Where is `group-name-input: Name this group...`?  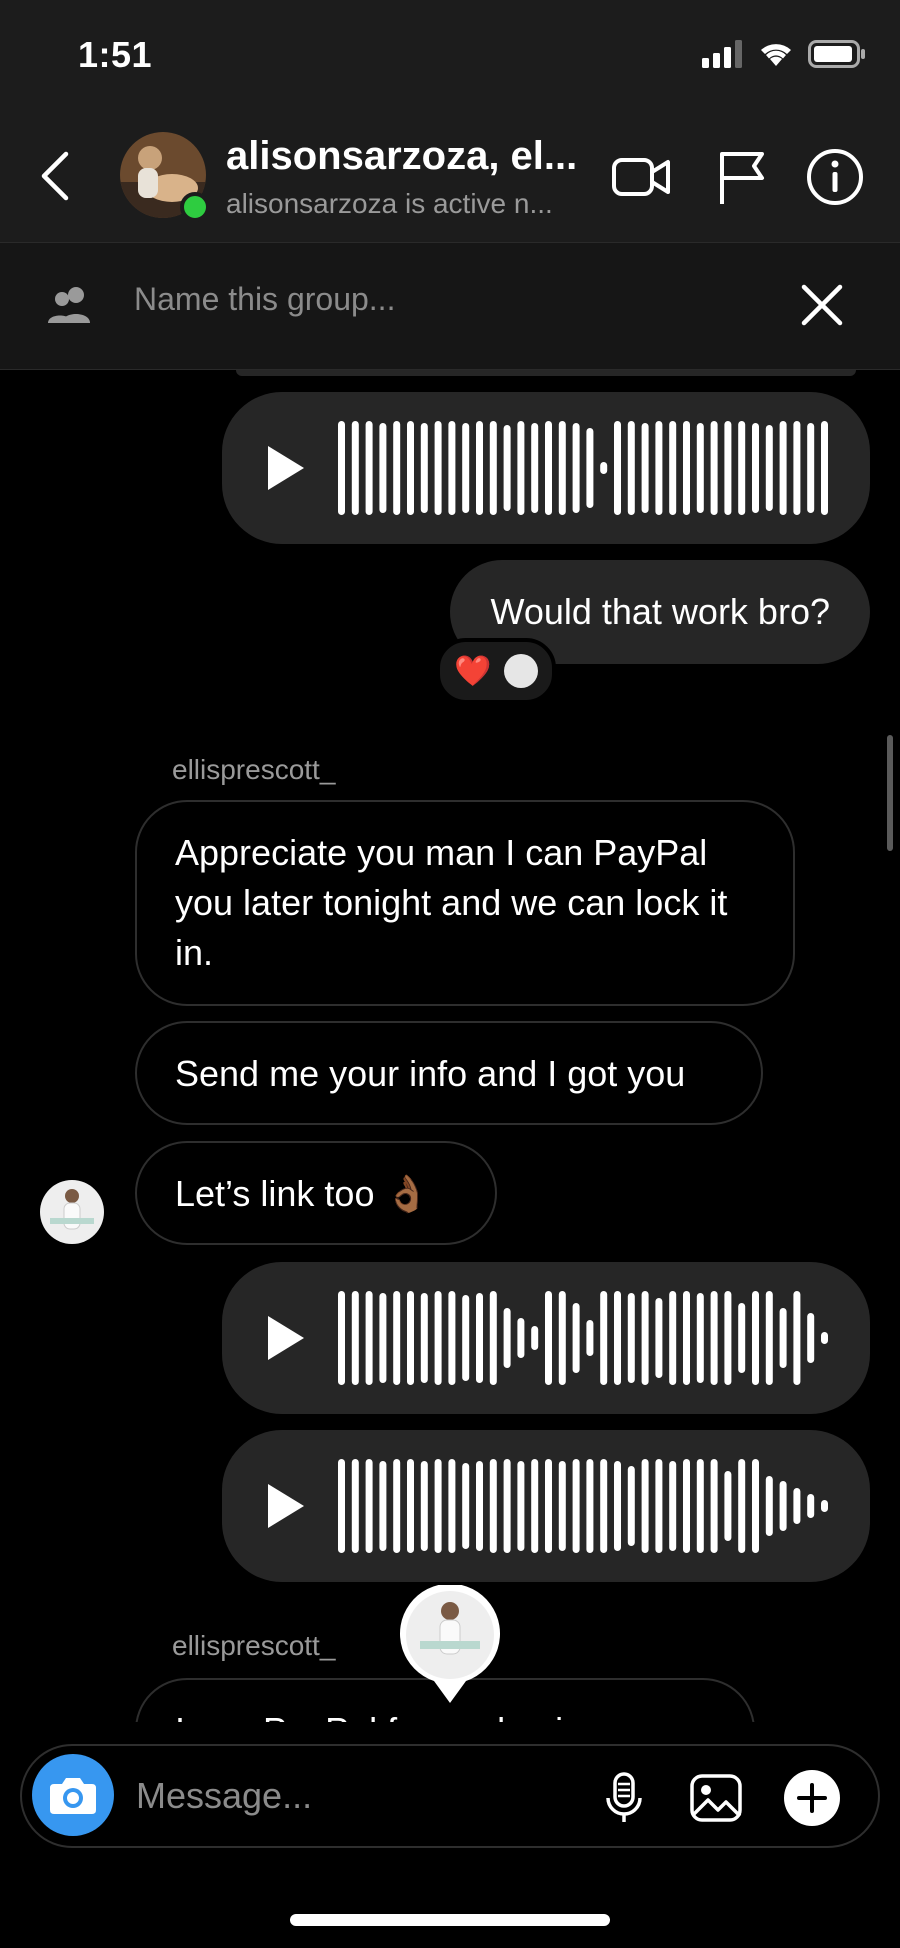
group-name-input: Name this group... is located at coordinates (264, 299).